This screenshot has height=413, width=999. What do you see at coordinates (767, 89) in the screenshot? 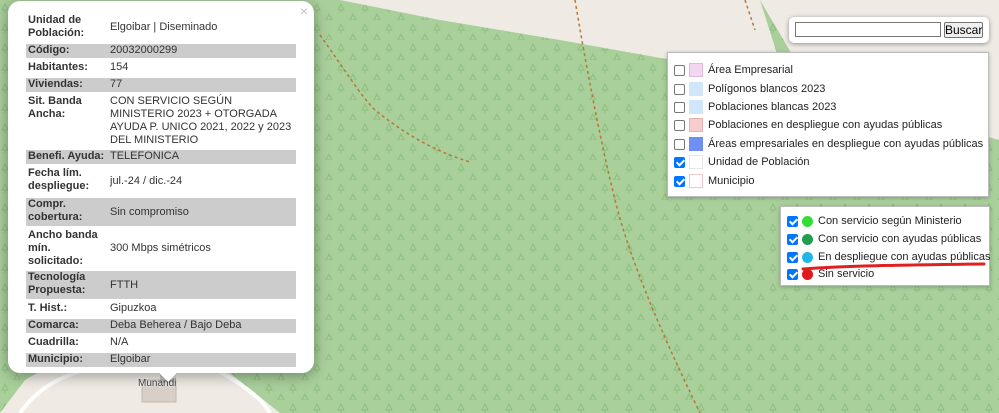
I see `layer-label: Polígonos blancos 2023` at bounding box center [767, 89].